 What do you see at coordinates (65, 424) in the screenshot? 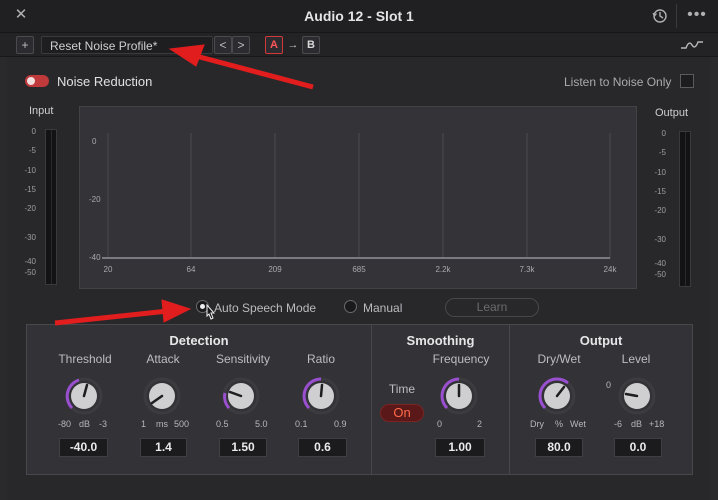
I see `threshold-min: -80` at bounding box center [65, 424].